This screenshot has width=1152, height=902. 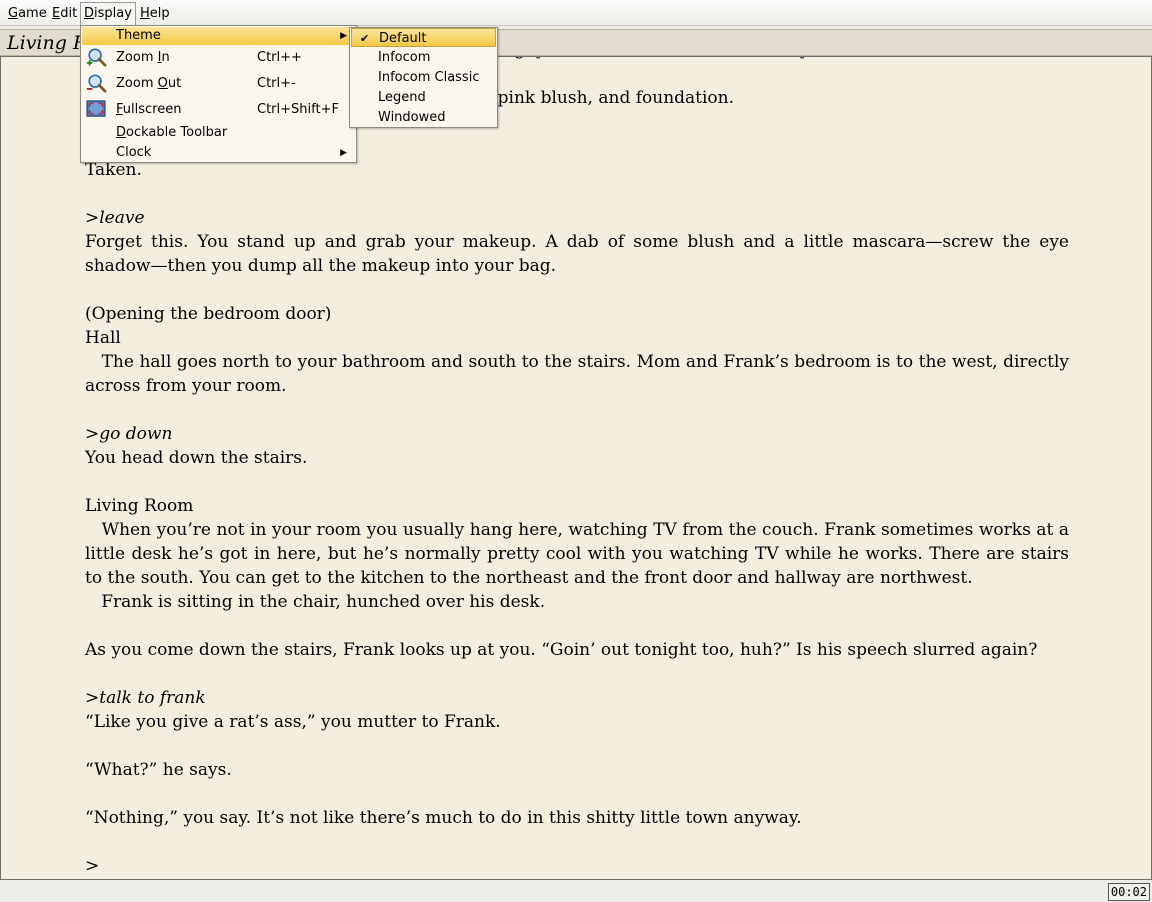 I want to click on menu-game-label: ame, so click(x=32, y=13).